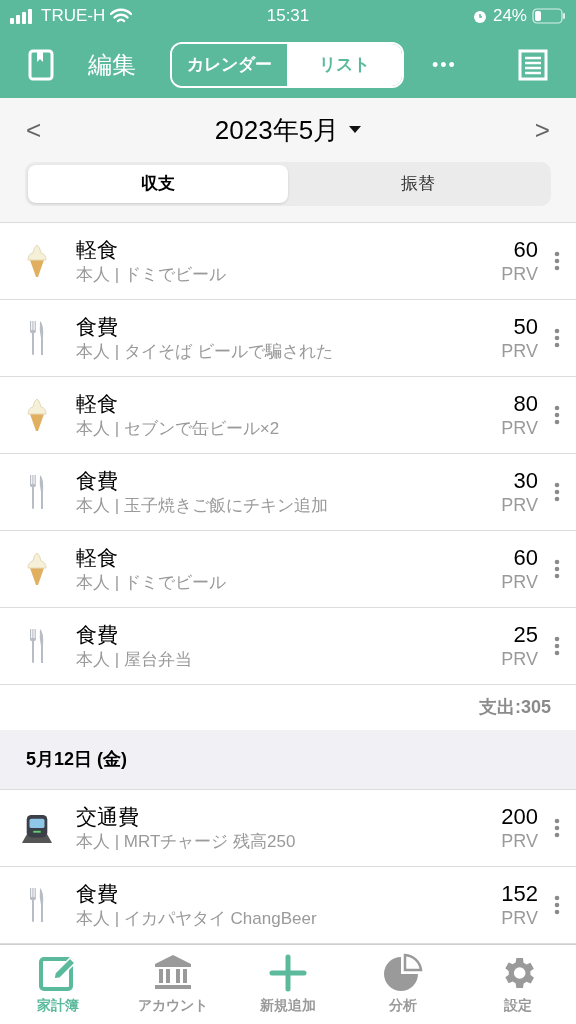 The height and width of the screenshot is (1024, 576). I want to click on memo-text: 本人 | MRTチャージ 残高250, so click(186, 842).